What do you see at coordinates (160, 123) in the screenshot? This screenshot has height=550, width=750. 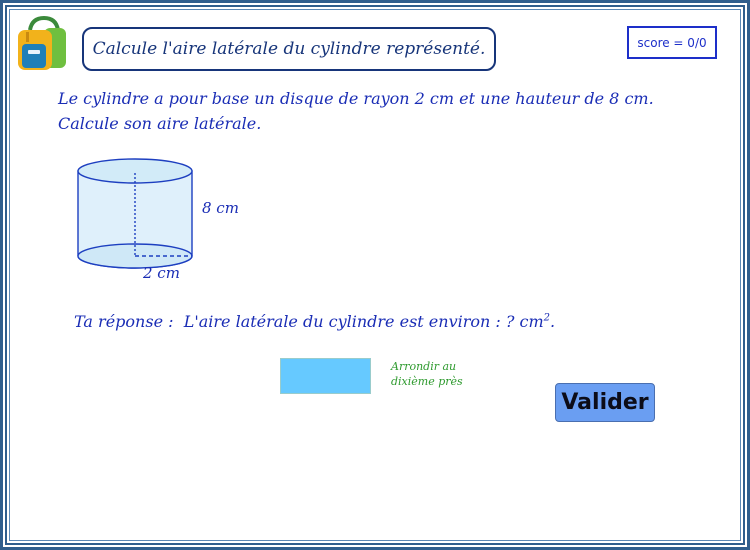 I see `problem-line-2: Calcule son aire latérale.` at bounding box center [160, 123].